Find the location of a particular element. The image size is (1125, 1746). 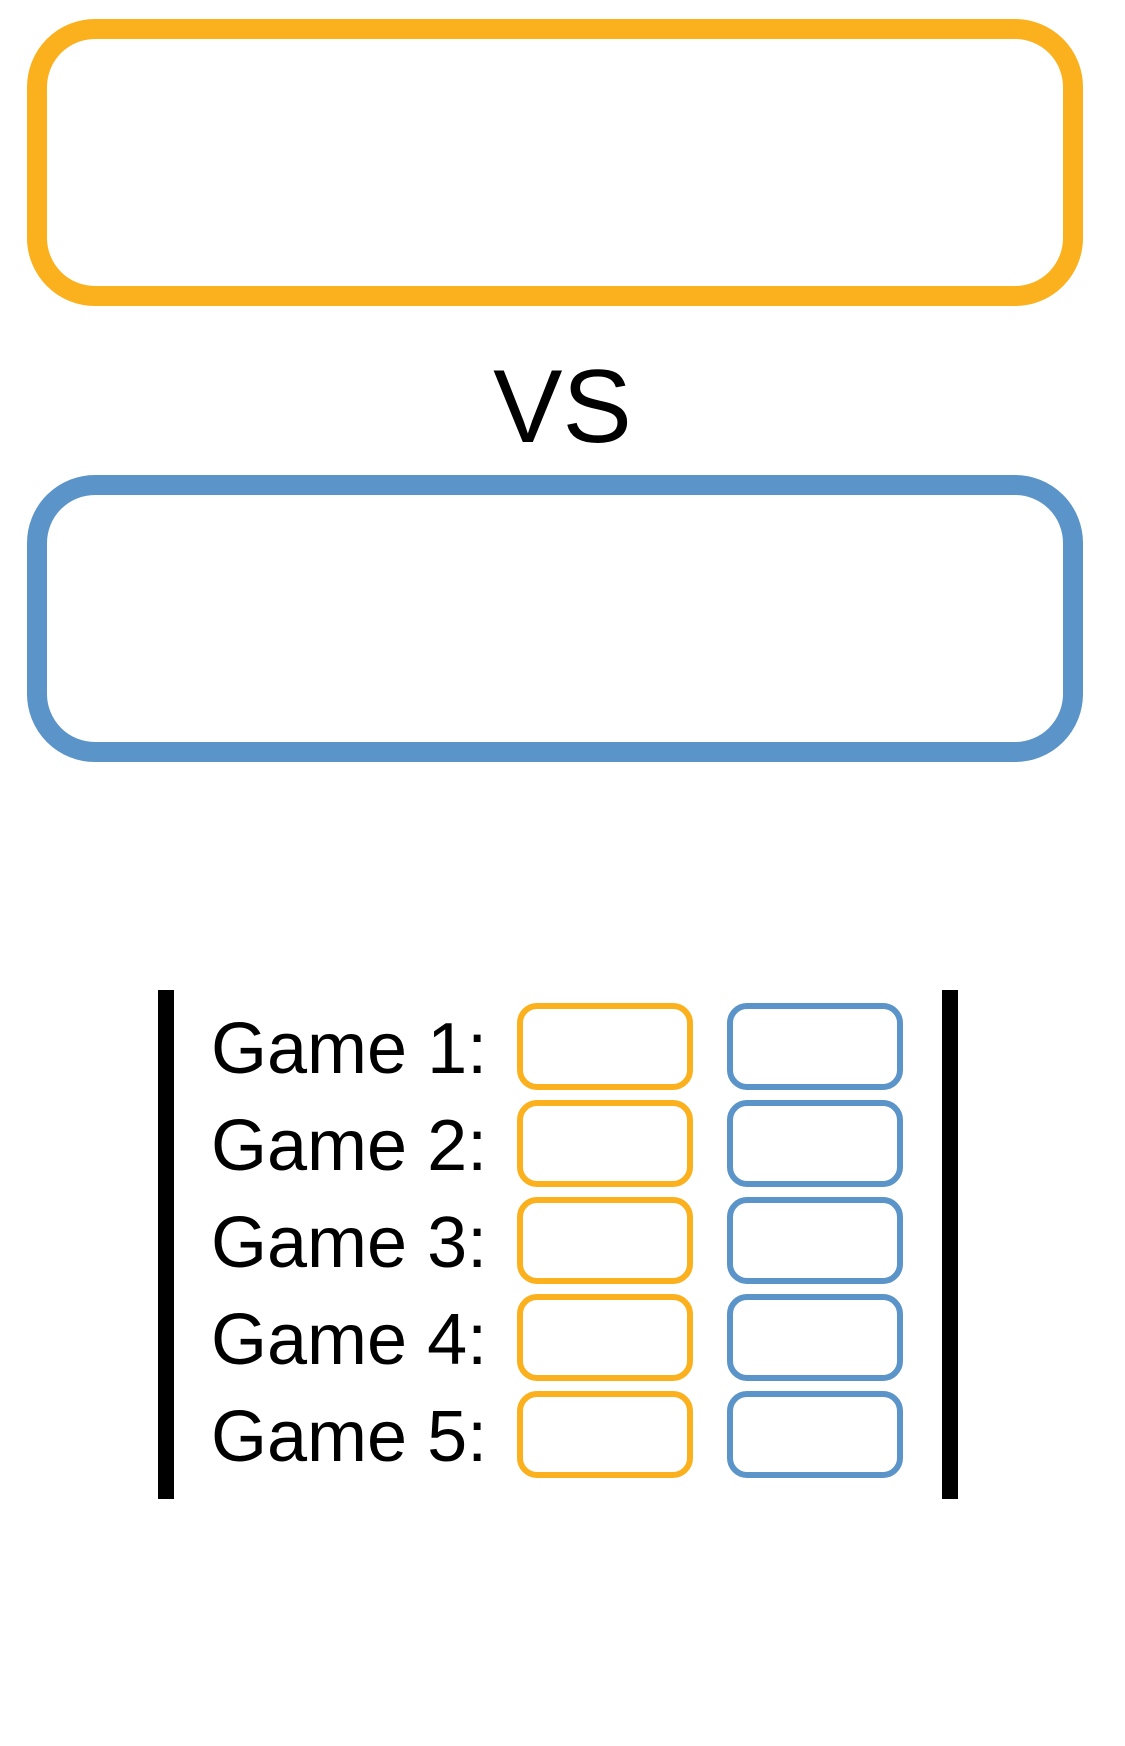

game-row-3: Game 3: is located at coordinates (561, 1245).